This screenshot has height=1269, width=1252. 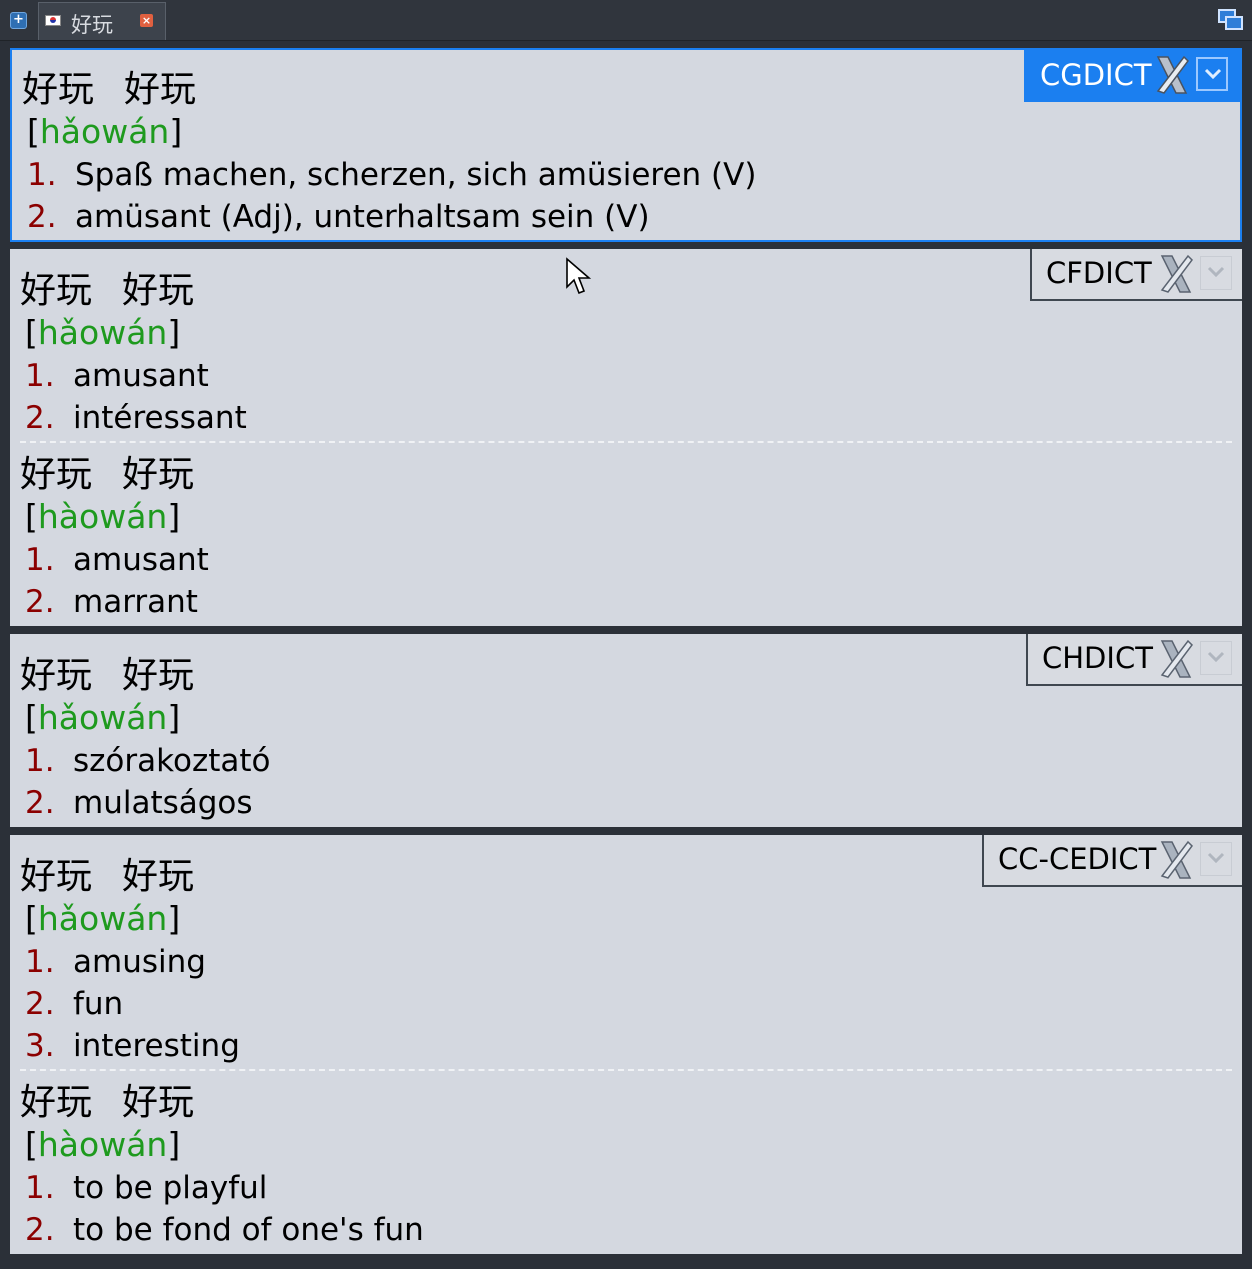 What do you see at coordinates (74, 1004) in the screenshot?
I see `definition-item: 2. fun` at bounding box center [74, 1004].